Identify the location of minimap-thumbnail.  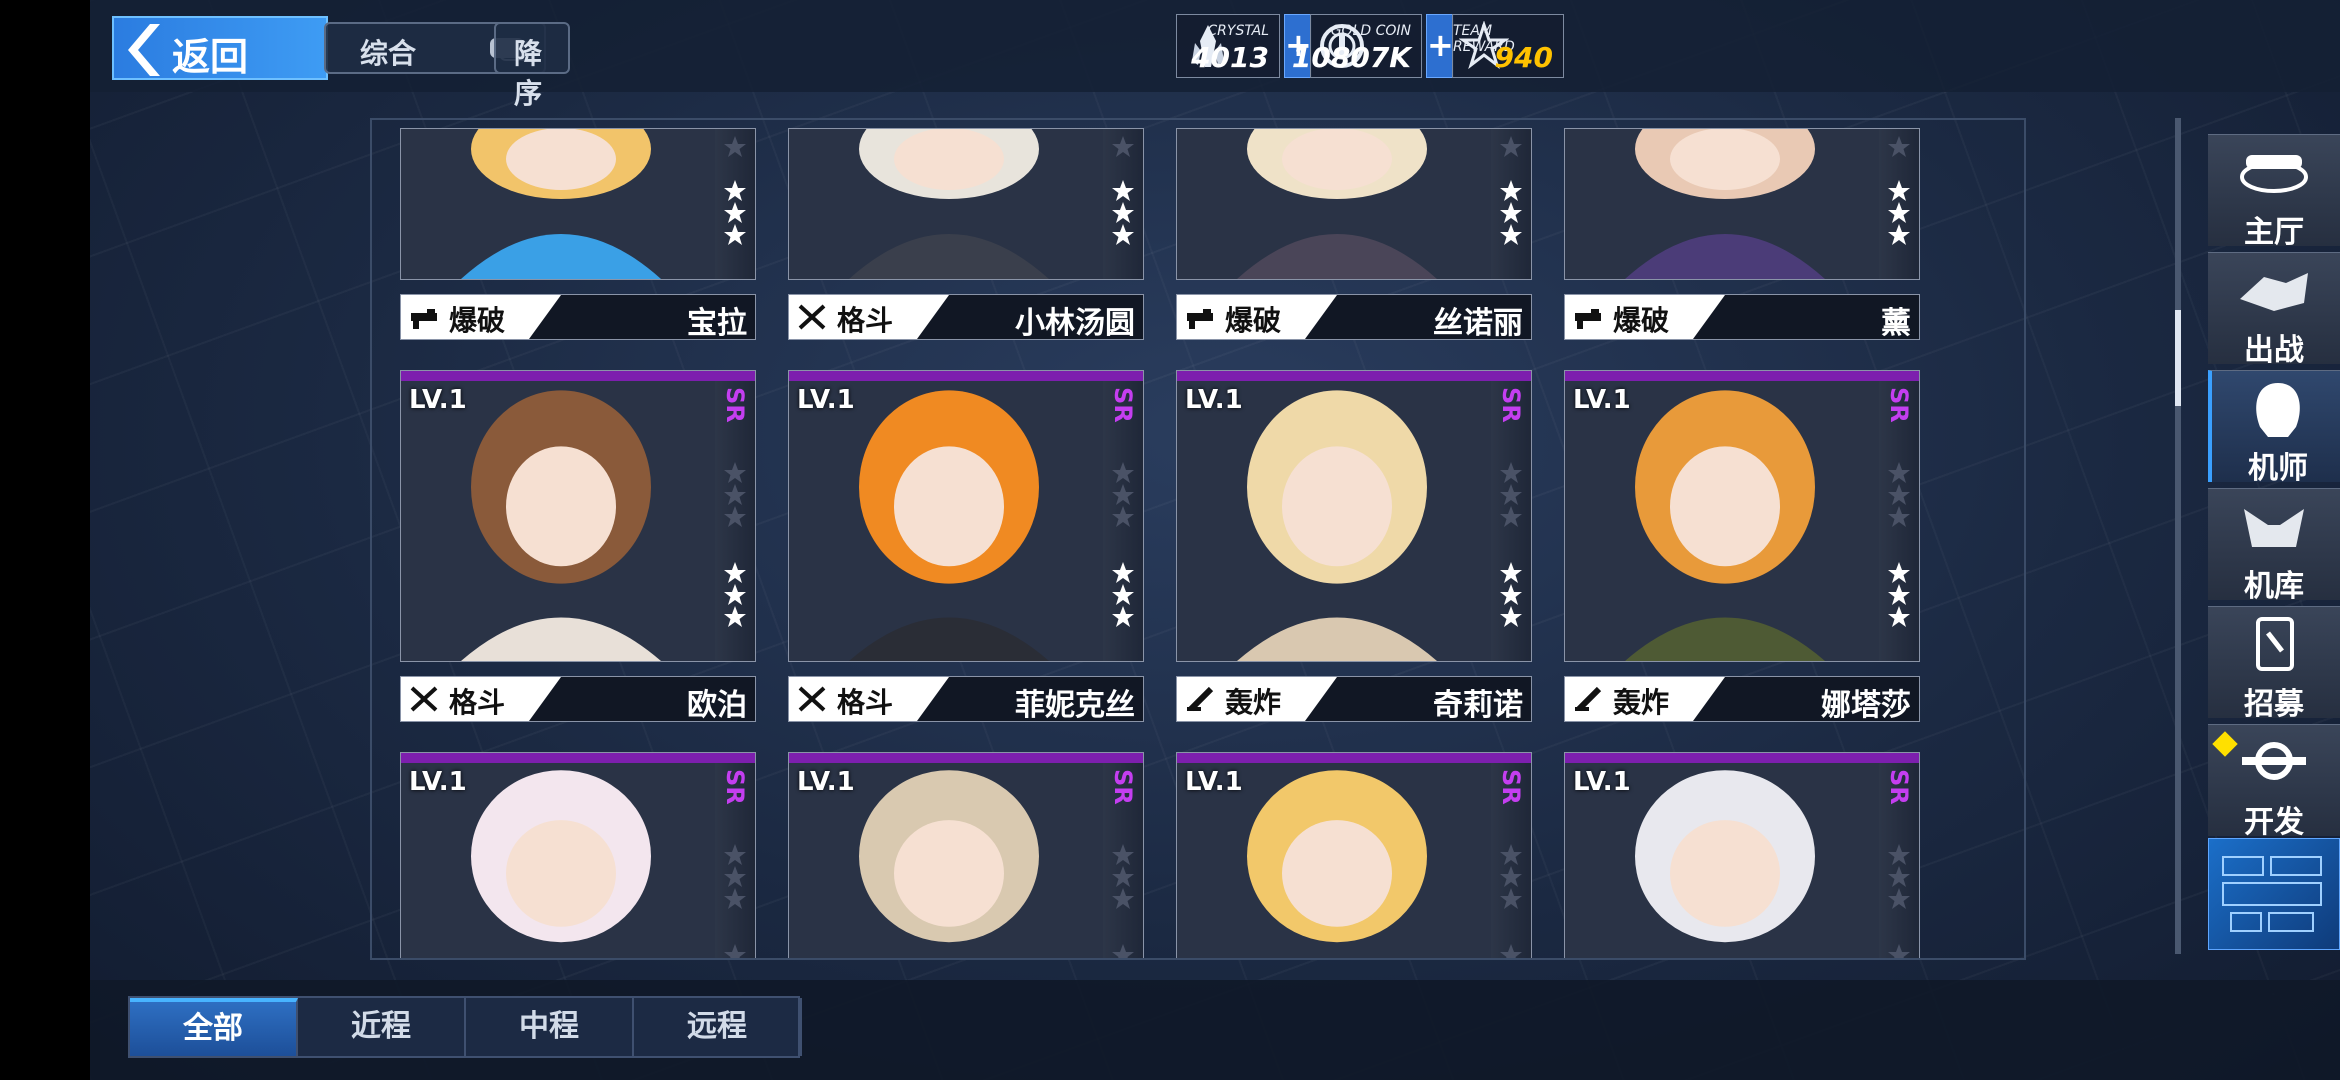
(2274, 894).